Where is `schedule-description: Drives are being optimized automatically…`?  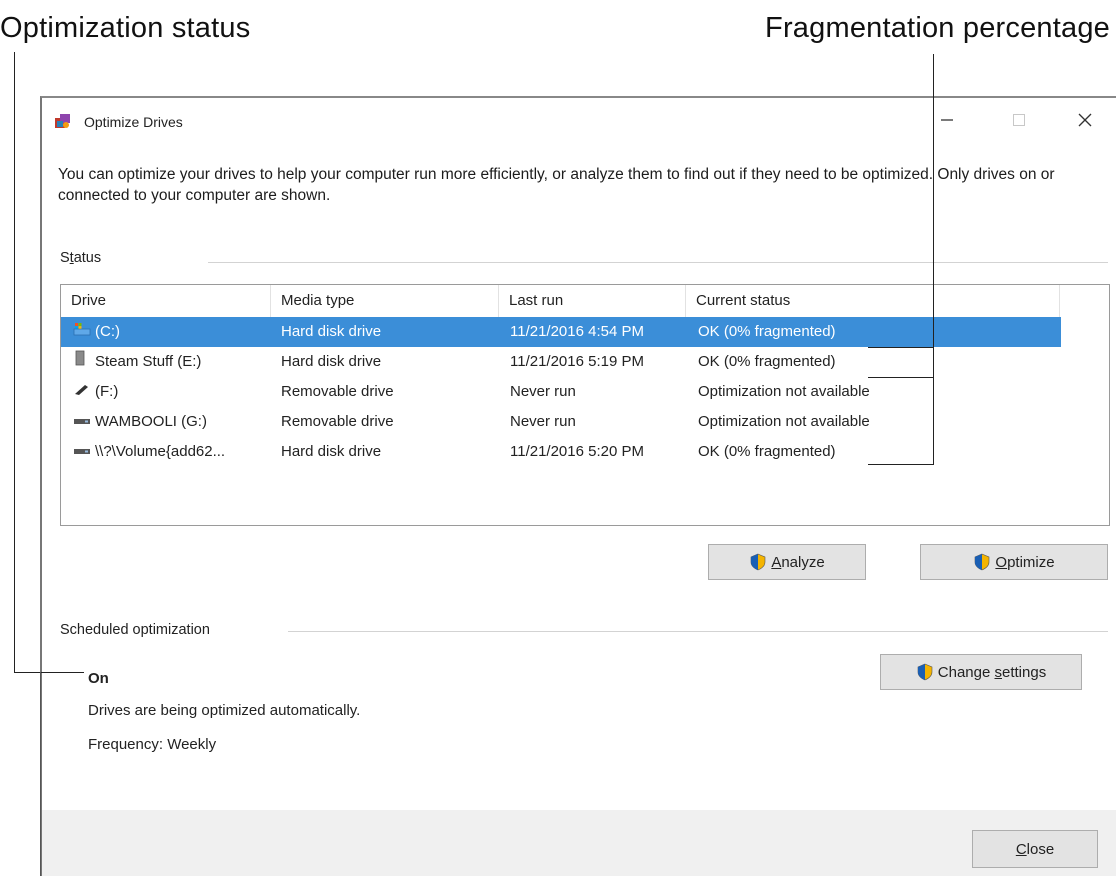
schedule-description: Drives are being optimized automatically… is located at coordinates (224, 710).